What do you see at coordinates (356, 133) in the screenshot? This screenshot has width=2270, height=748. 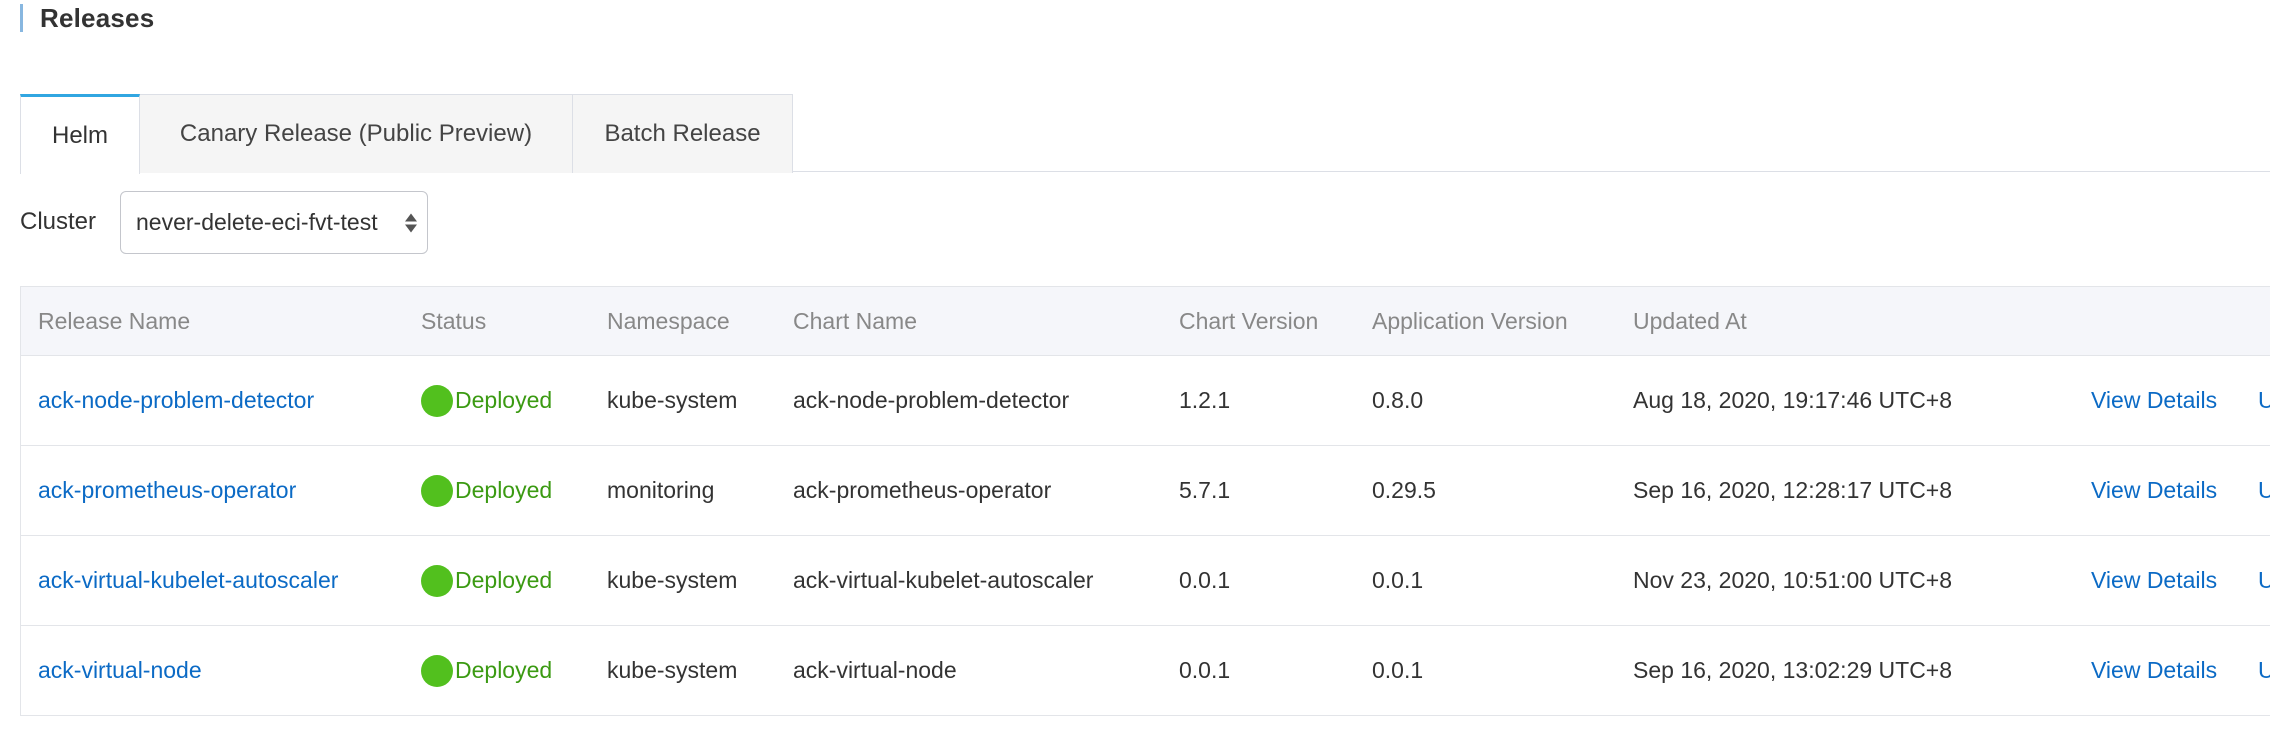 I see `tab-canary-release: Canary Release (Public Preview)` at bounding box center [356, 133].